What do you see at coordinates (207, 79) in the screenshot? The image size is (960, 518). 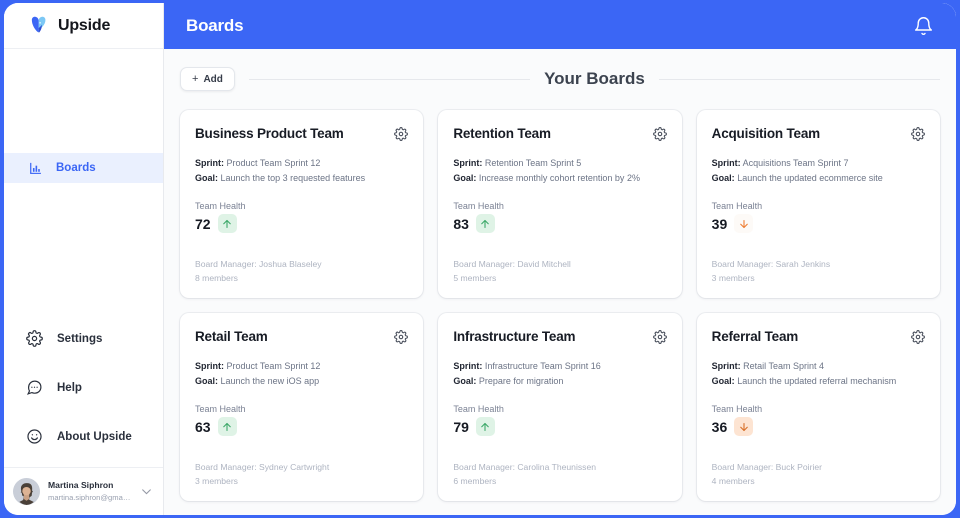 I see `add-board-button: + Add` at bounding box center [207, 79].